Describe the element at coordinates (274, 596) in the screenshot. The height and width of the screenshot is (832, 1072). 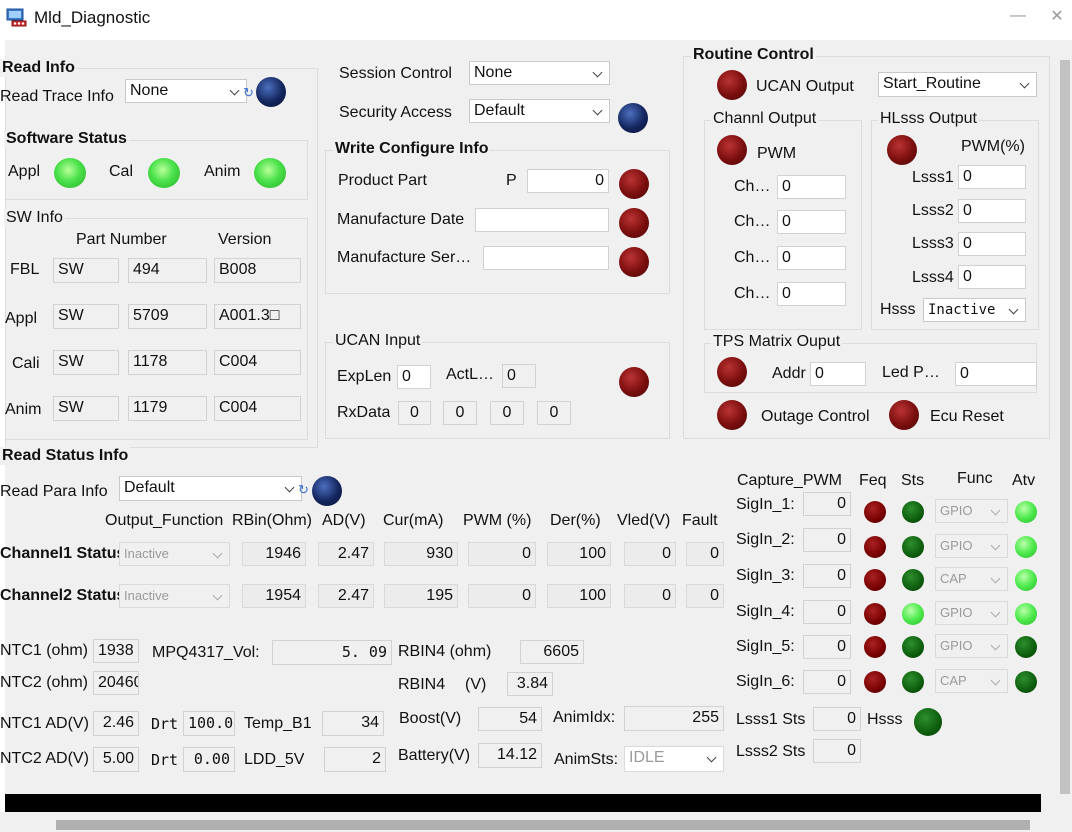
I see `channel2-rbin: 1954` at that location.